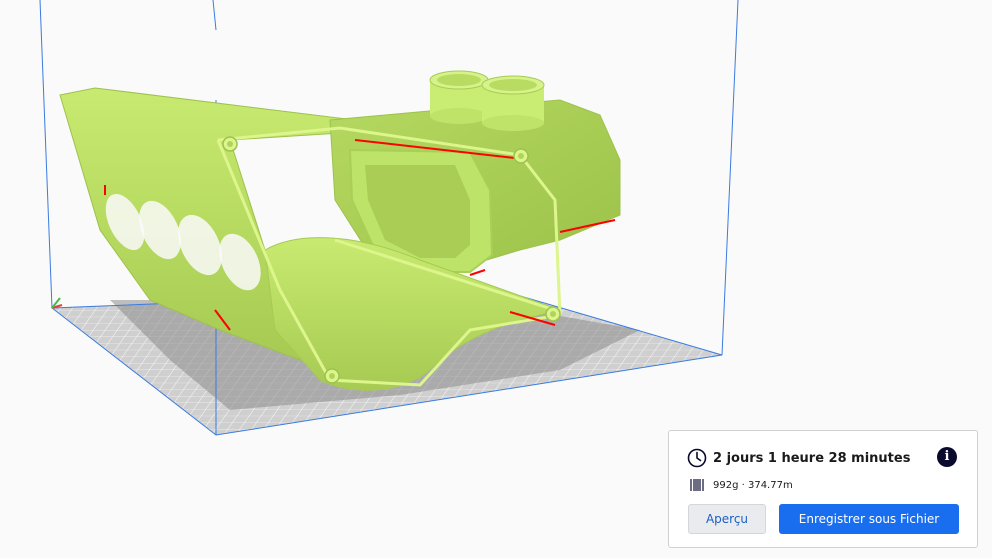 Image resolution: width=992 pixels, height=558 pixels. I want to click on info-icon: i, so click(947, 457).